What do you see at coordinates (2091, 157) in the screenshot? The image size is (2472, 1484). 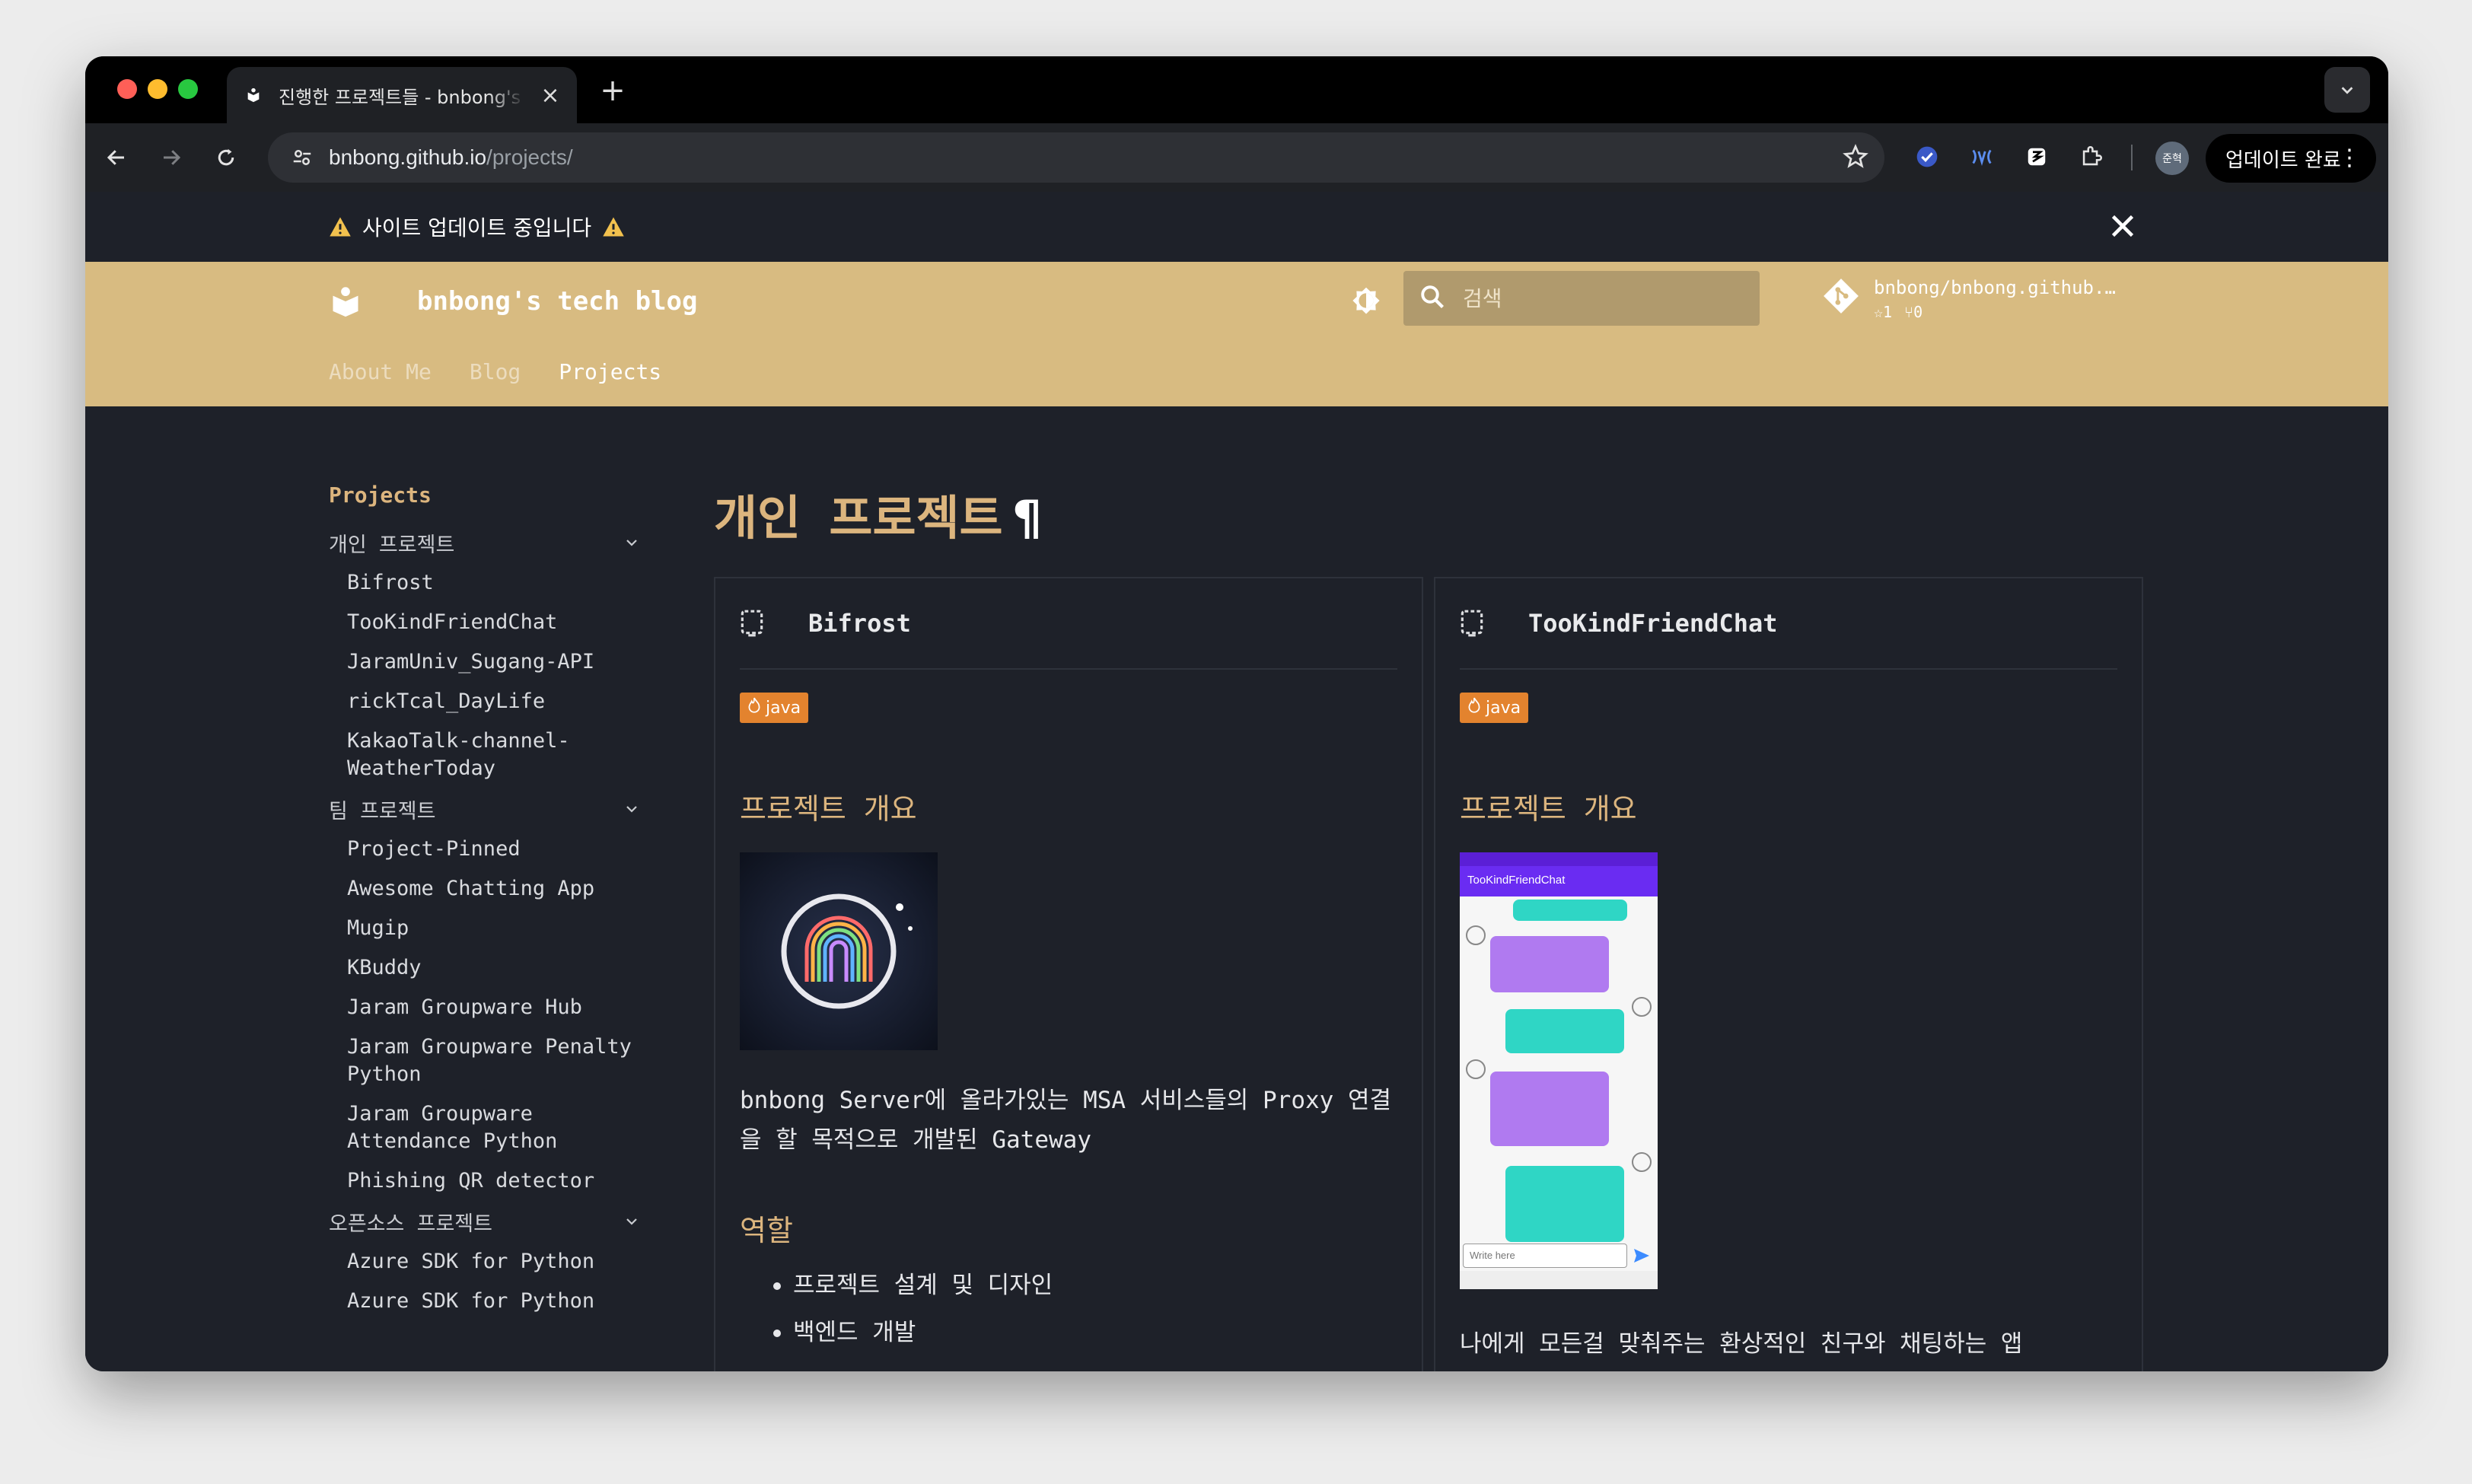 I see `extensions-puzzle-icon` at bounding box center [2091, 157].